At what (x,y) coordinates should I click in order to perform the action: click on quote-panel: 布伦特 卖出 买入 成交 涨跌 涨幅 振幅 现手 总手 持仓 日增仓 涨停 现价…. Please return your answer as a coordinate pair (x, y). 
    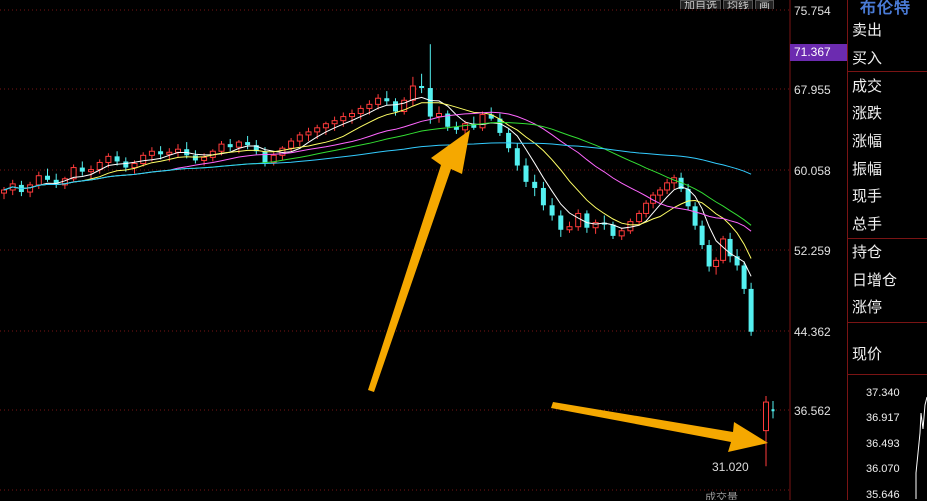
    Looking at the image, I should click on (887, 250).